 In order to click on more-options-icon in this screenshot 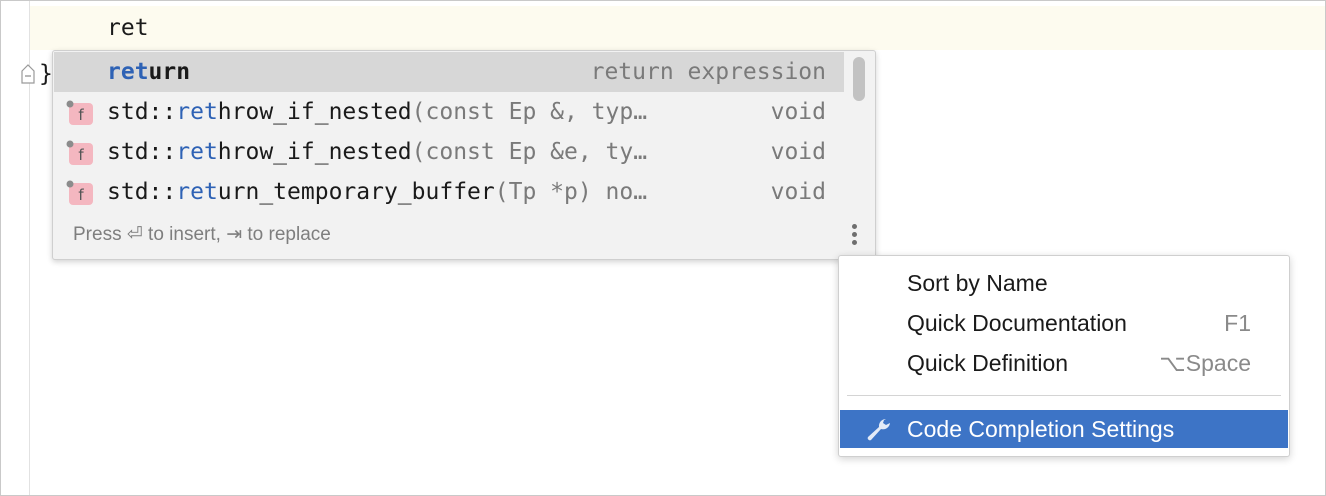, I will do `click(854, 236)`.